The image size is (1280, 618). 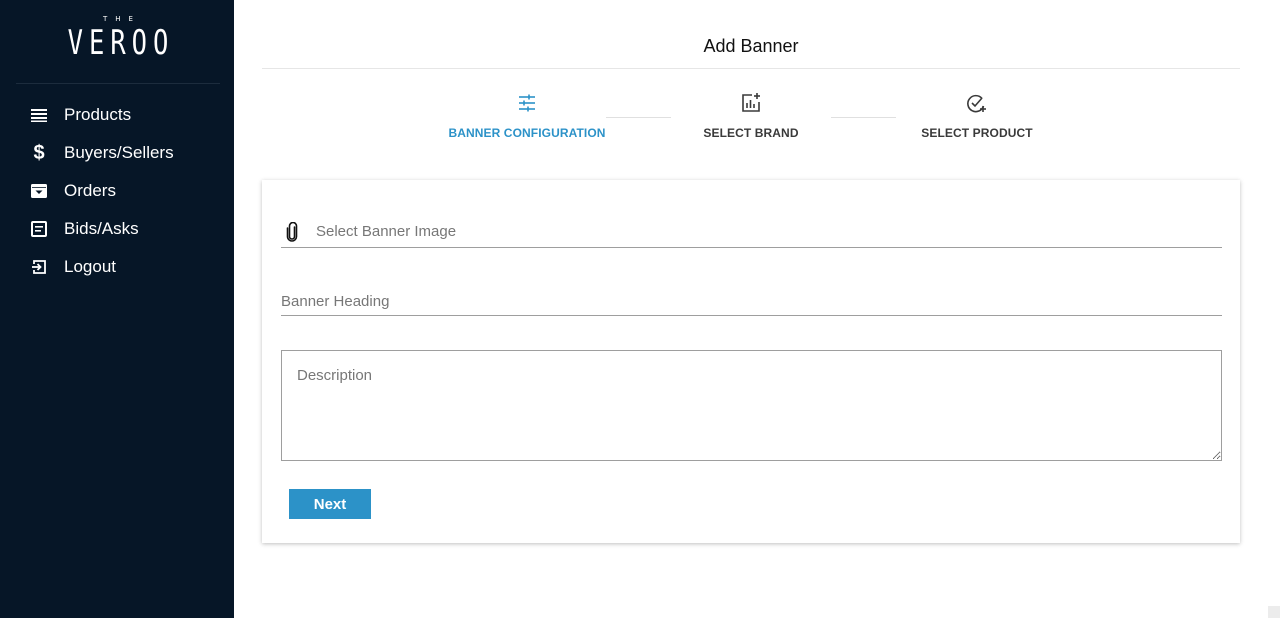 I want to click on sidebar-item-logout: Logout, so click(x=117, y=267).